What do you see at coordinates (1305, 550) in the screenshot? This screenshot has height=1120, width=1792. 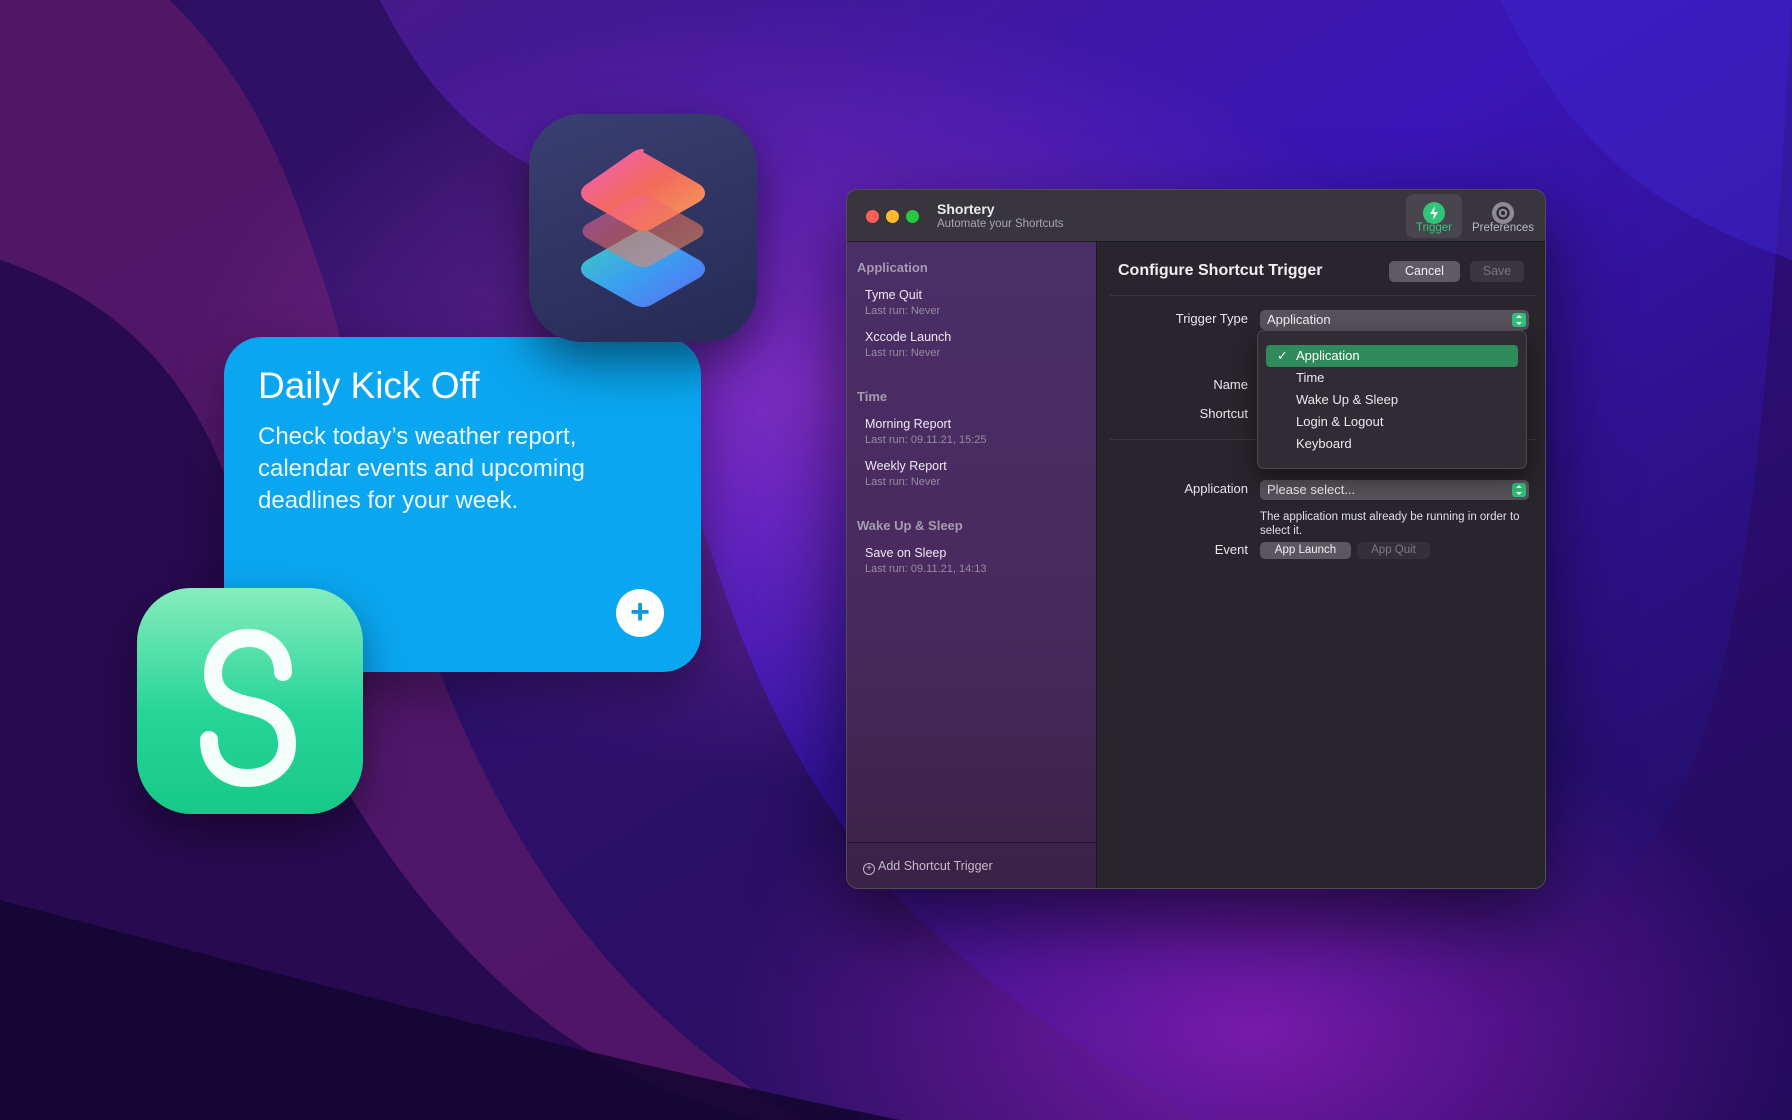 I see `event-app-launch-button: App Launch` at bounding box center [1305, 550].